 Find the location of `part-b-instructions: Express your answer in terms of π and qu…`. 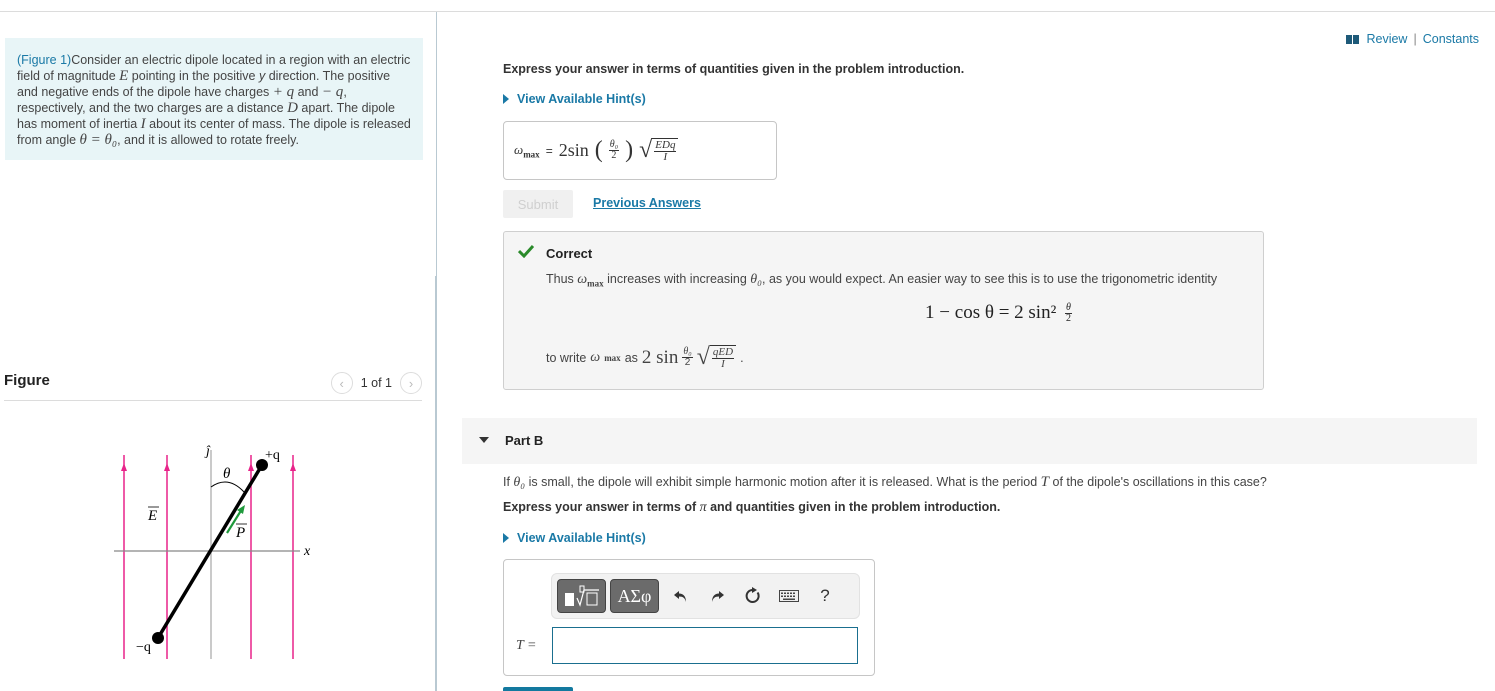

part-b-instructions: Express your answer in terms of π and qu… is located at coordinates (752, 507).